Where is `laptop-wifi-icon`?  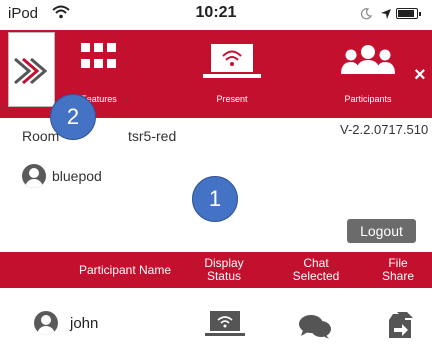 laptop-wifi-icon is located at coordinates (232, 64).